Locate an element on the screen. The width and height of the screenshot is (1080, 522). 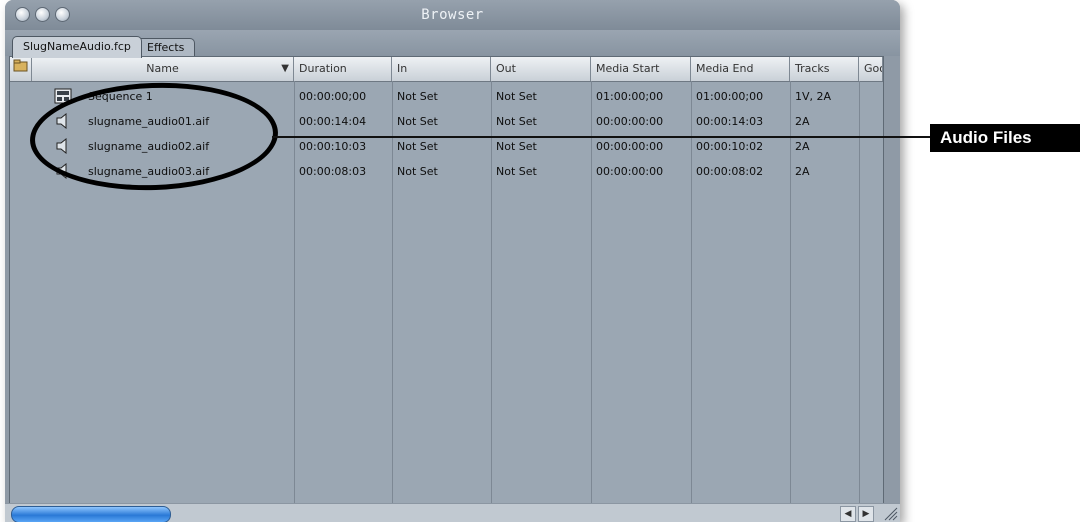
scroll-thumb is located at coordinates (91, 514).